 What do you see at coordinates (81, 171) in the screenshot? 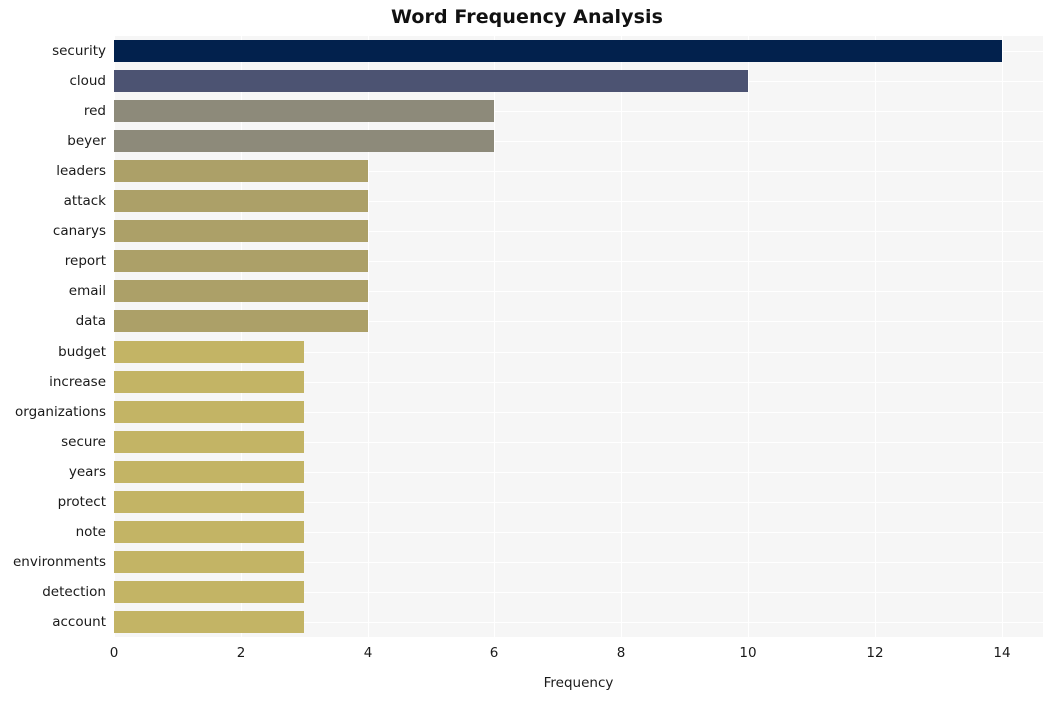
I see `y-axis-tick-label: leaders` at bounding box center [81, 171].